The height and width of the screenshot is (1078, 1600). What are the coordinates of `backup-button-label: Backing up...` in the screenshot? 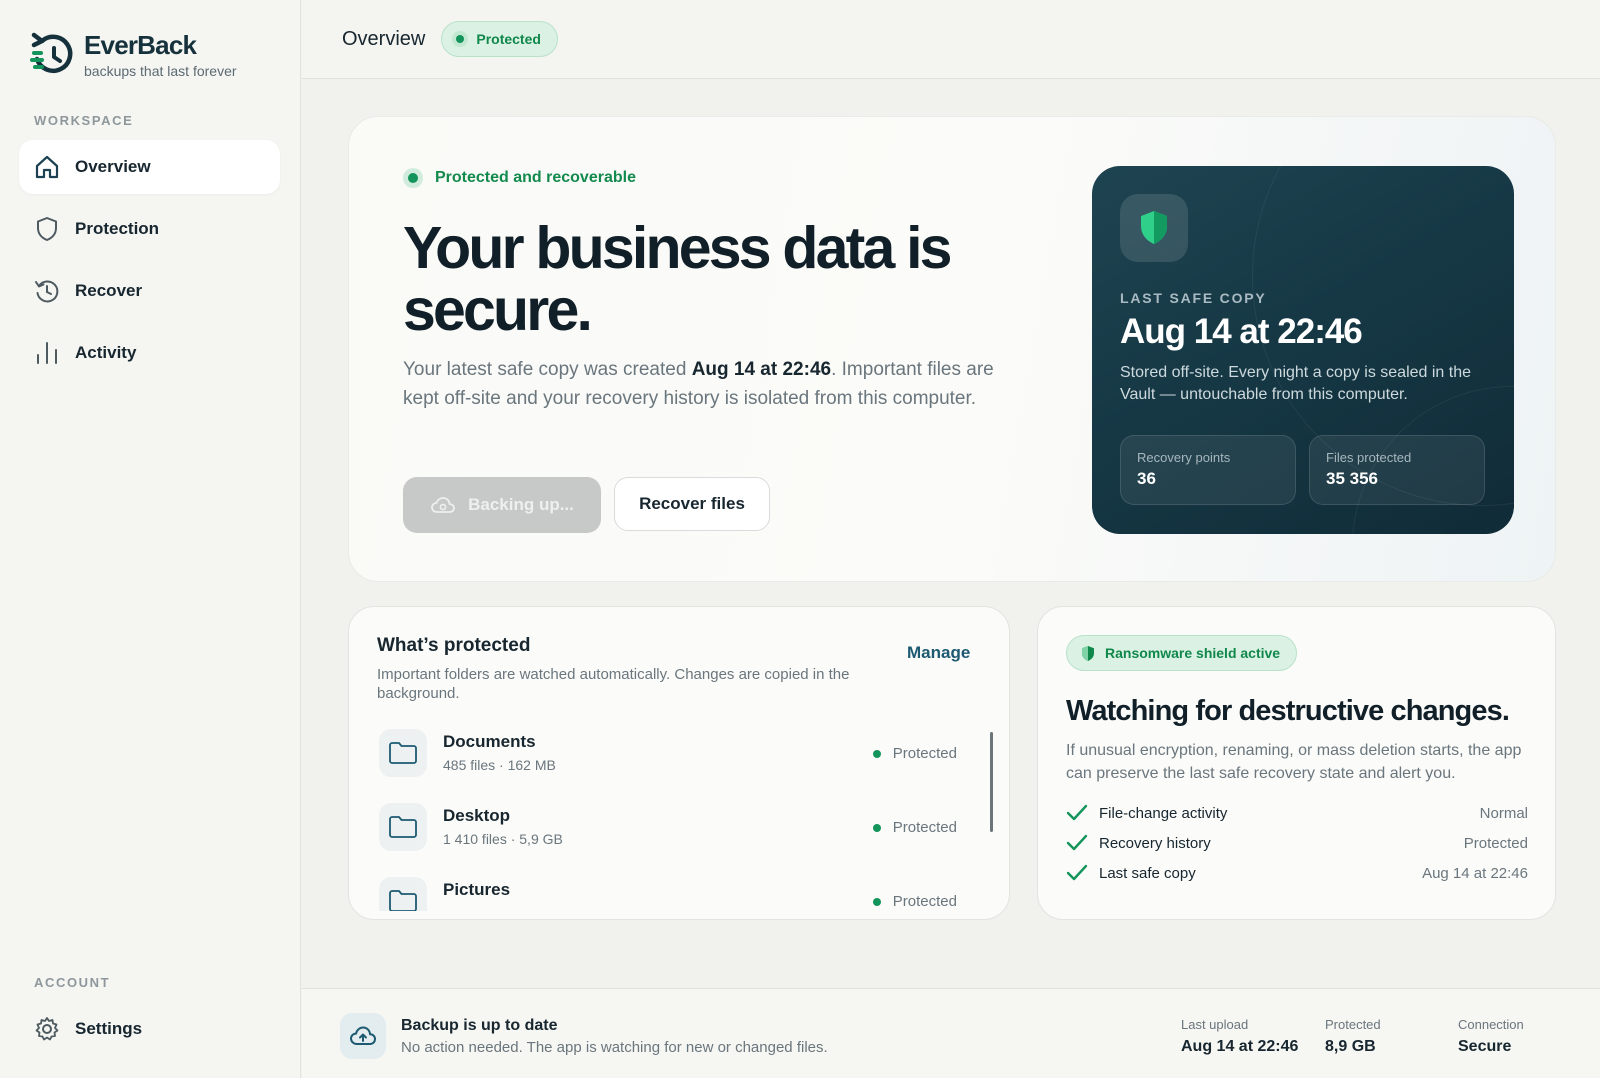 It's located at (521, 504).